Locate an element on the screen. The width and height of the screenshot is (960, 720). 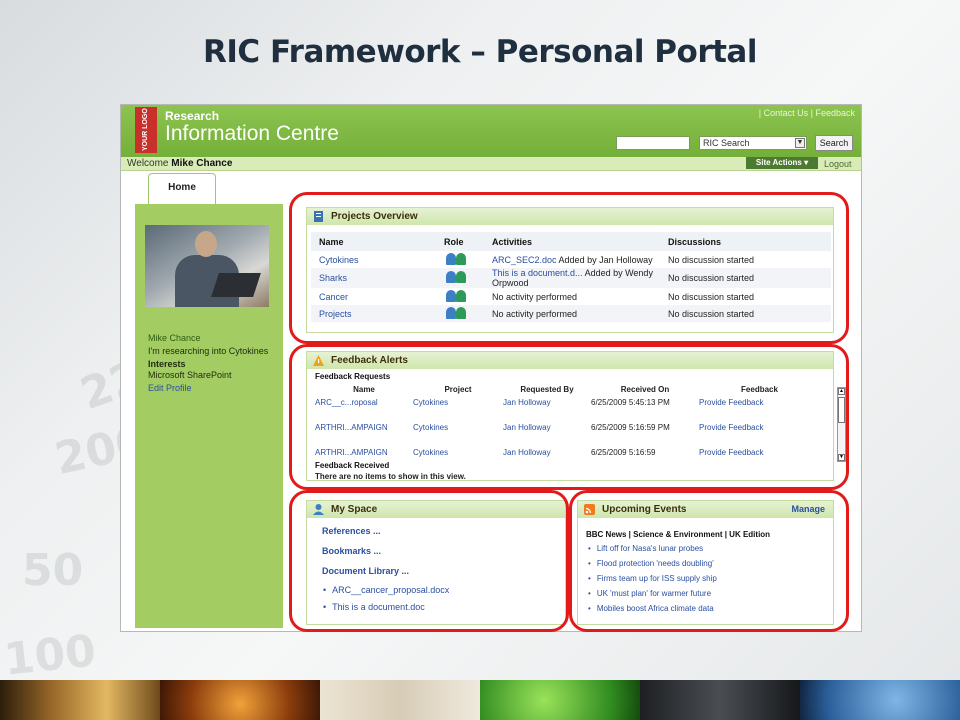
upcoming-events-title: Upcoming Events is located at coordinates (644, 509).